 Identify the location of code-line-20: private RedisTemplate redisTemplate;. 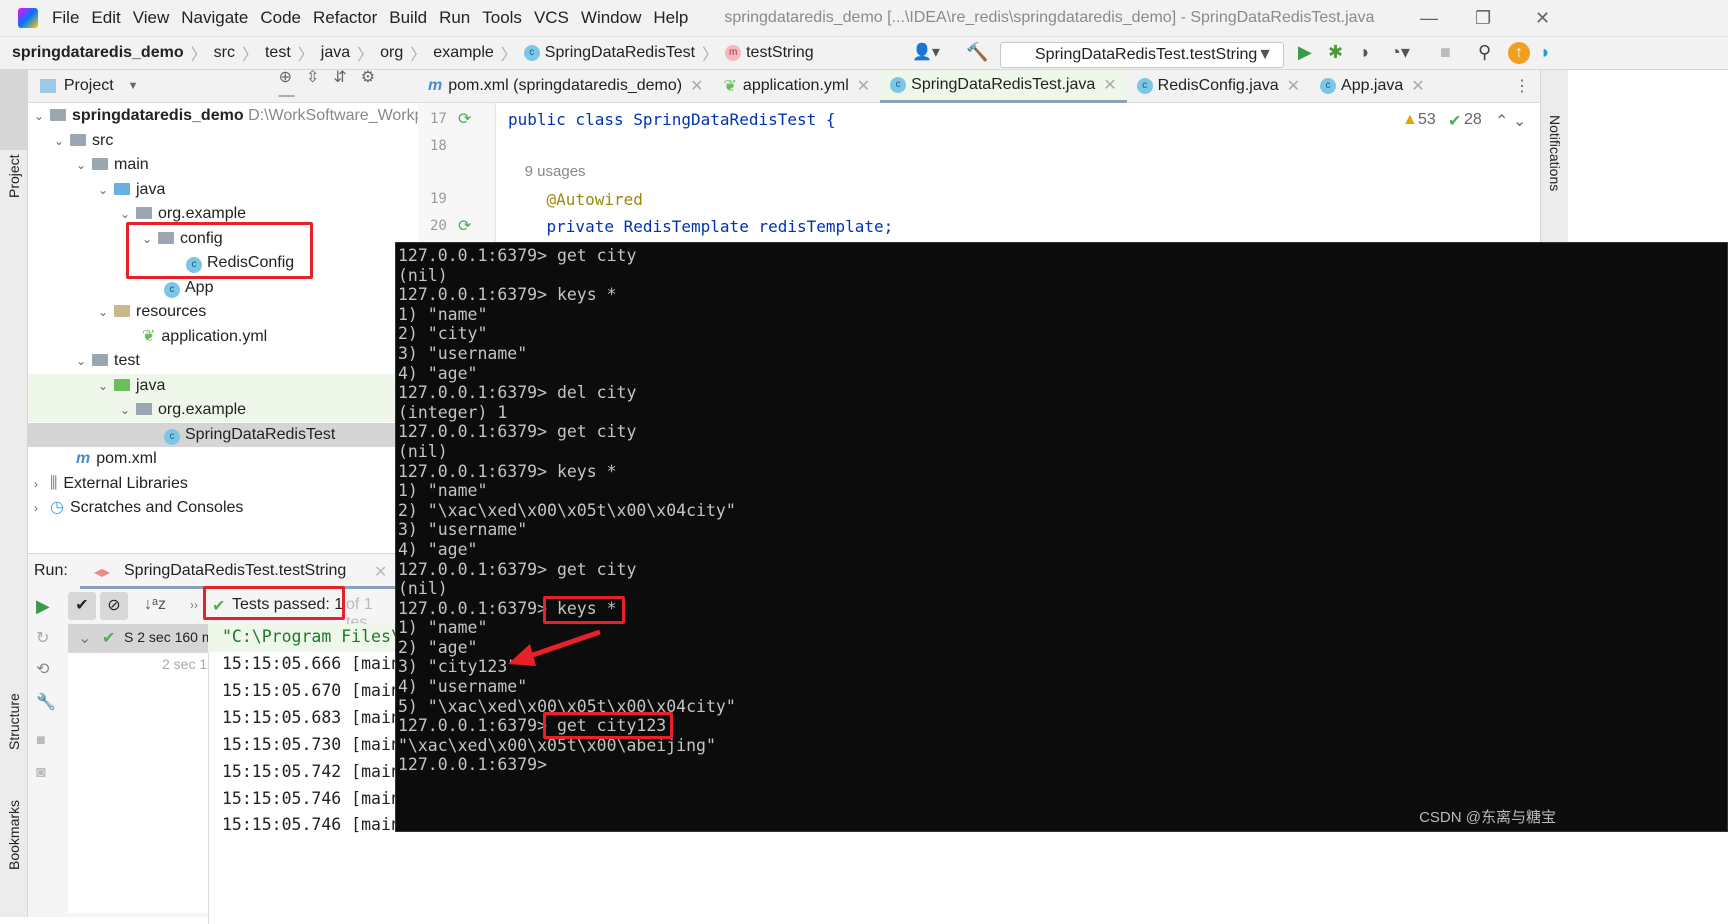
(701, 226).